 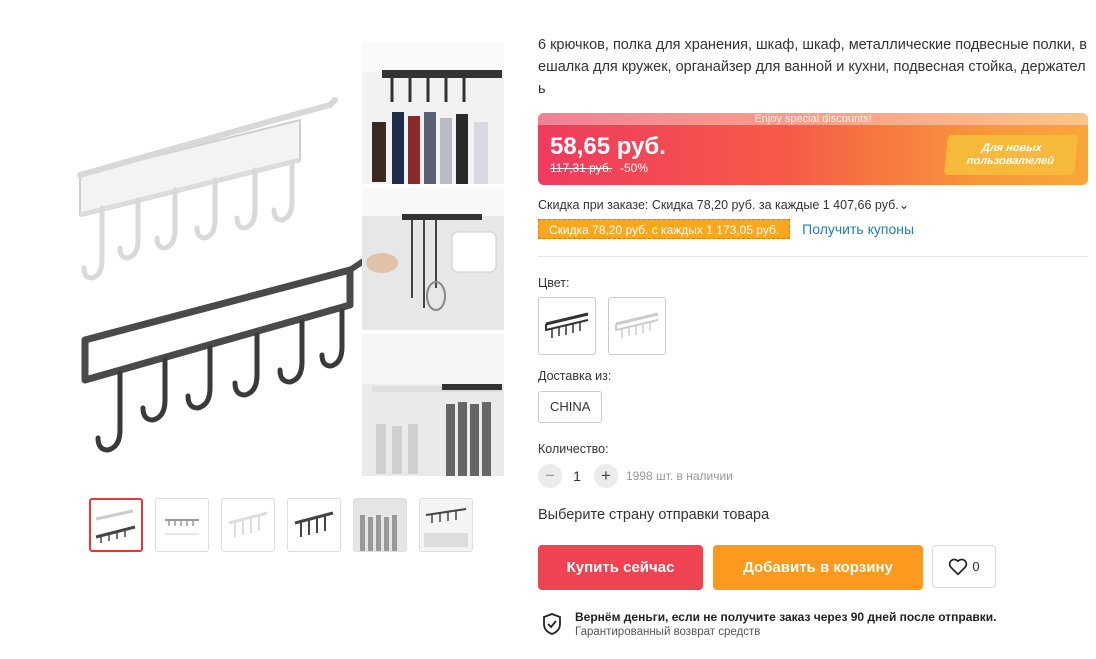 What do you see at coordinates (620, 567) in the screenshot?
I see `buy-now-button: Купить сейчас` at bounding box center [620, 567].